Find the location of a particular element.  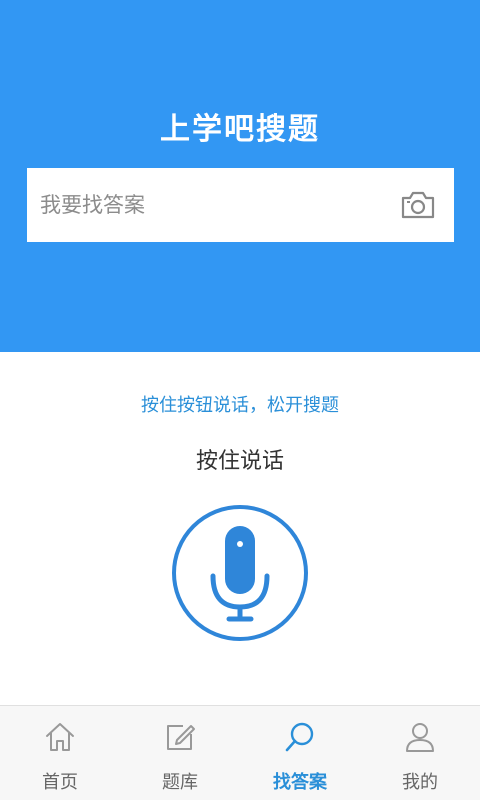

tab-find-answer-label: 找答案 is located at coordinates (300, 782).